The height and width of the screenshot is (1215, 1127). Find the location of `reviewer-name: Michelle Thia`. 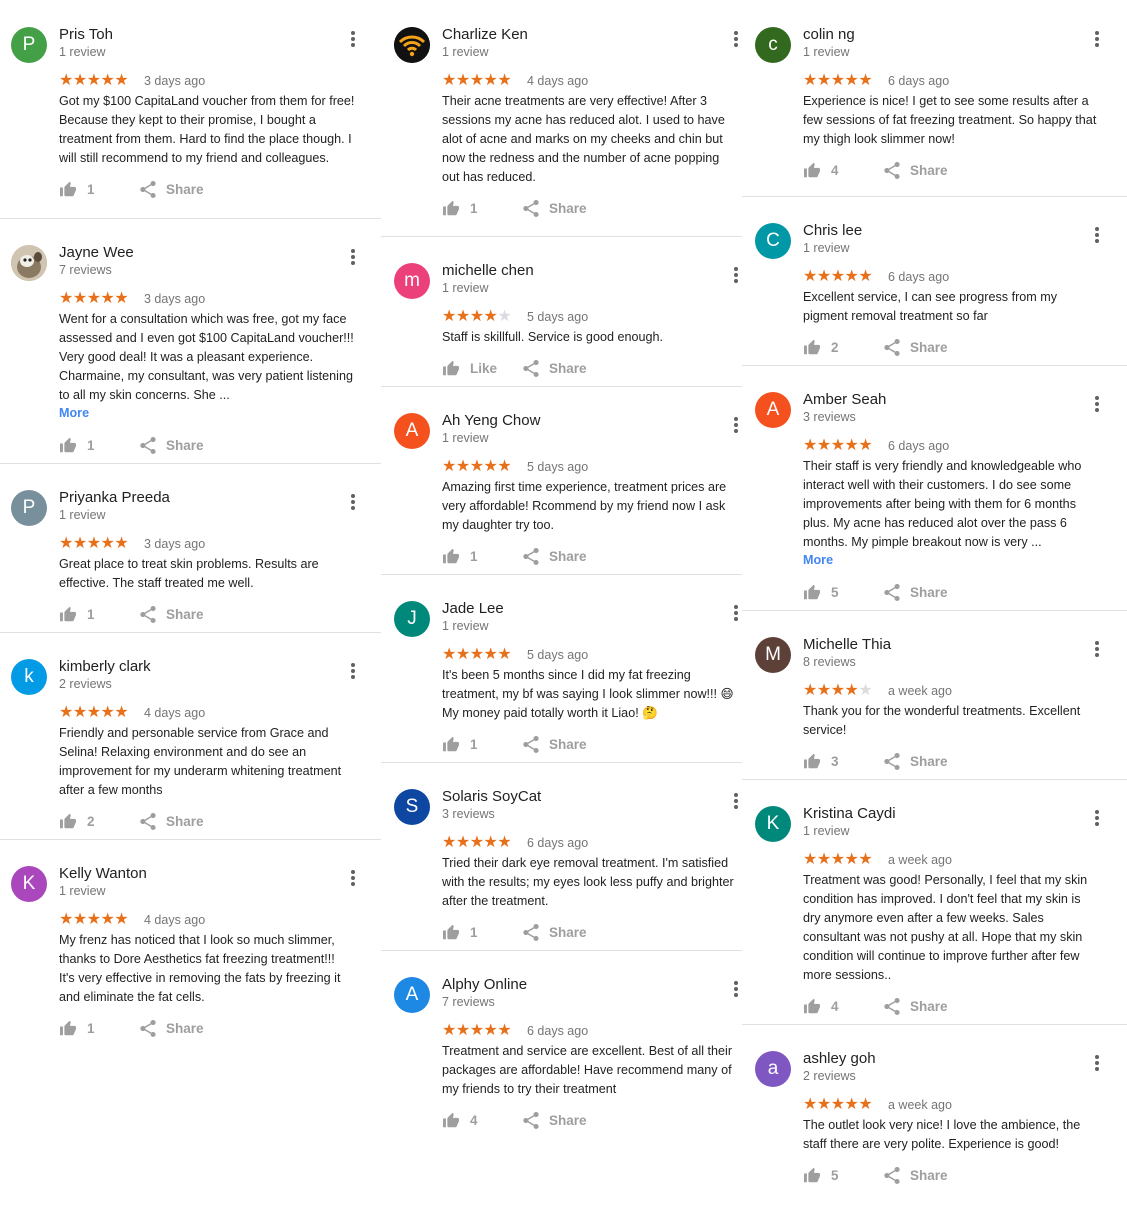

reviewer-name: Michelle Thia is located at coordinates (847, 644).